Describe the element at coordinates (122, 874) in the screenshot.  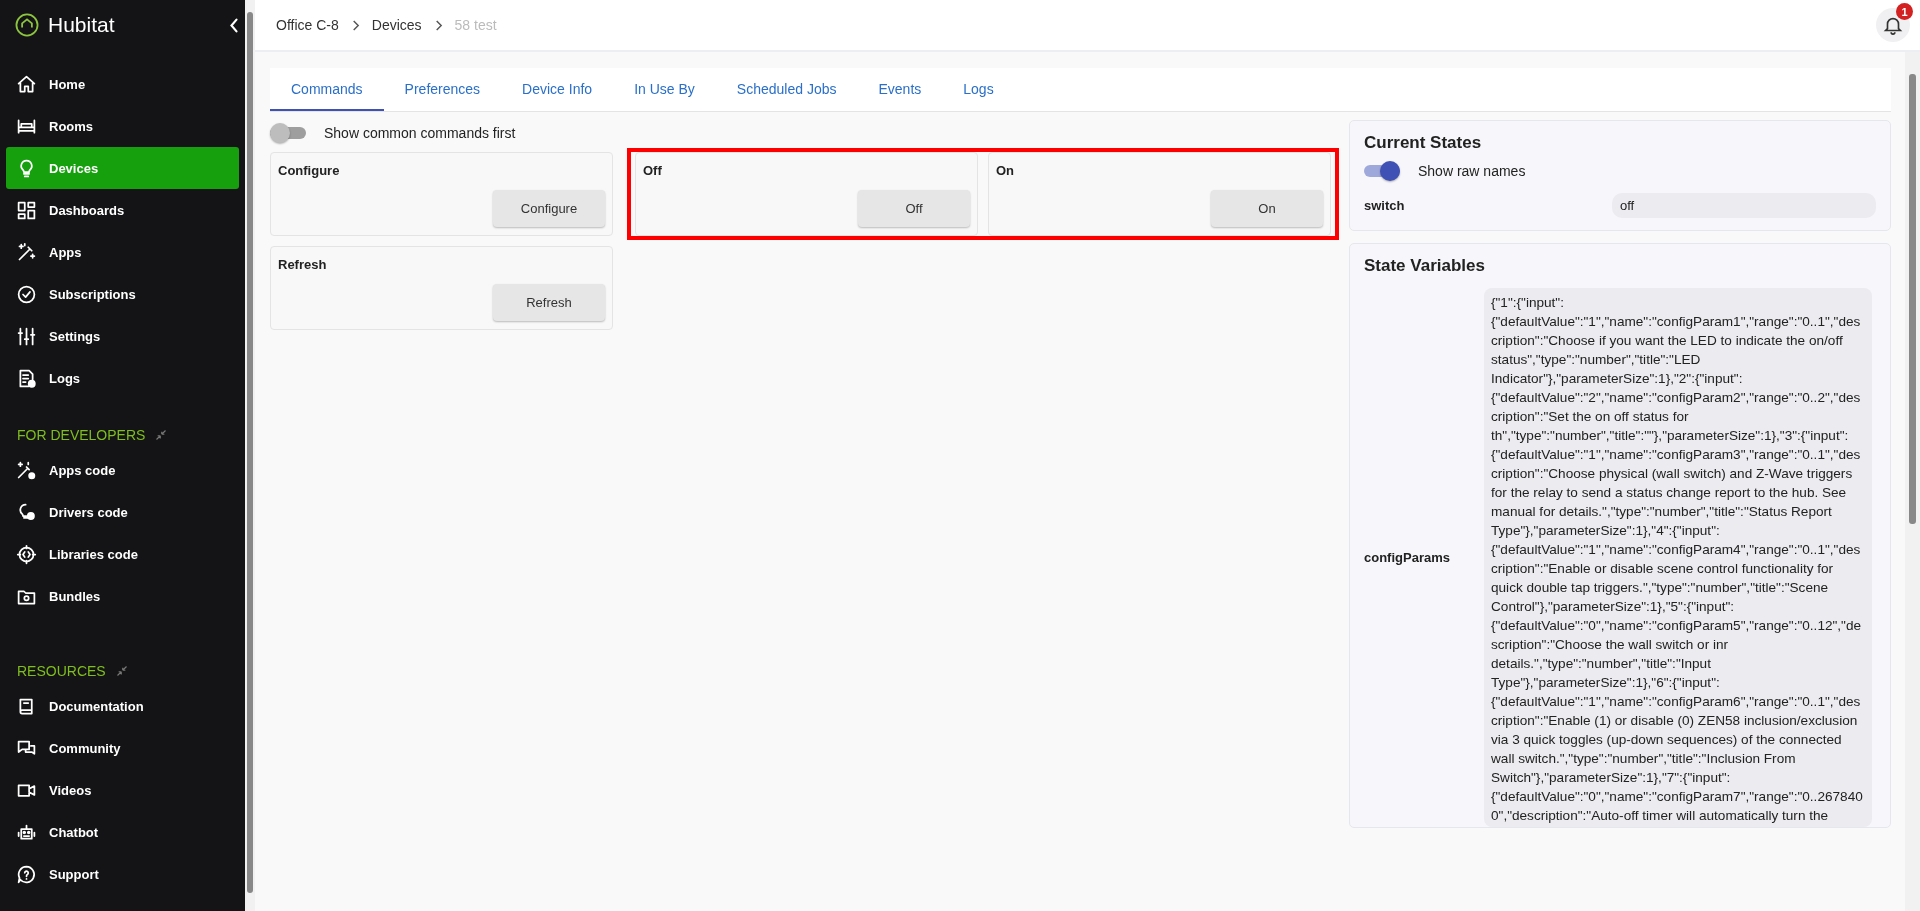
I see `sidebar-item: Support` at that location.